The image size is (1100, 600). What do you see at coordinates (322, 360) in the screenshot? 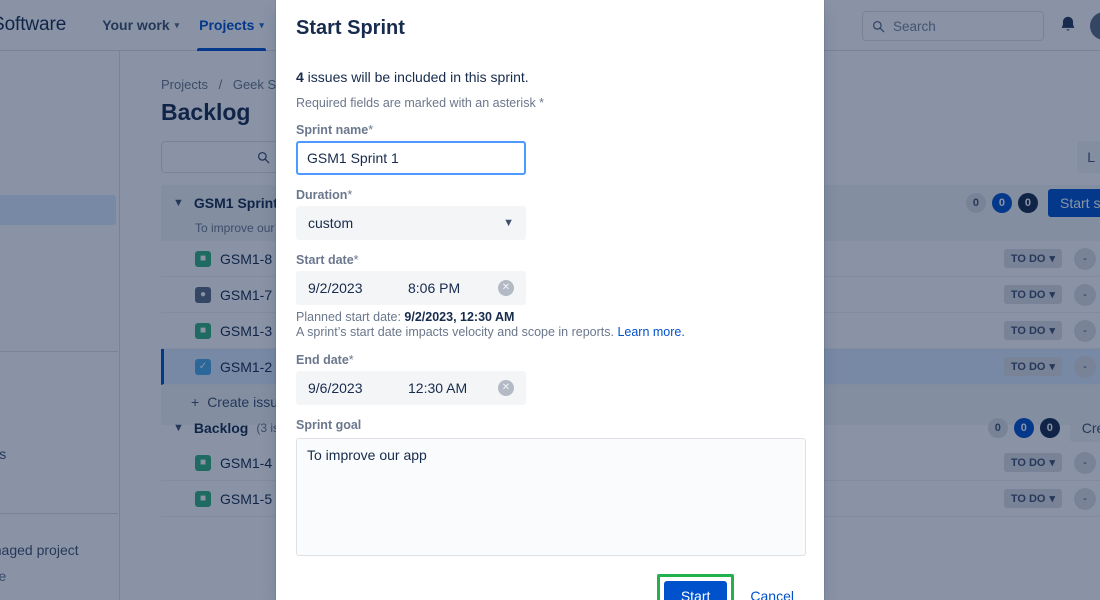
I see `end-date-label-text: End date` at bounding box center [322, 360].